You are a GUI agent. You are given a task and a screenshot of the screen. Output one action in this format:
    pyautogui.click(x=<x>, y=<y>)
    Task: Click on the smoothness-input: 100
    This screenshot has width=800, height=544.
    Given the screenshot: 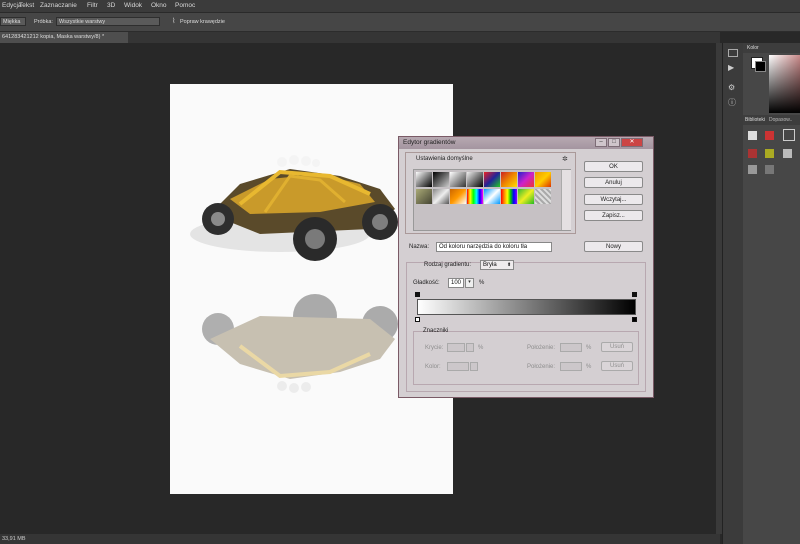 What is the action you would take?
    pyautogui.click(x=456, y=283)
    